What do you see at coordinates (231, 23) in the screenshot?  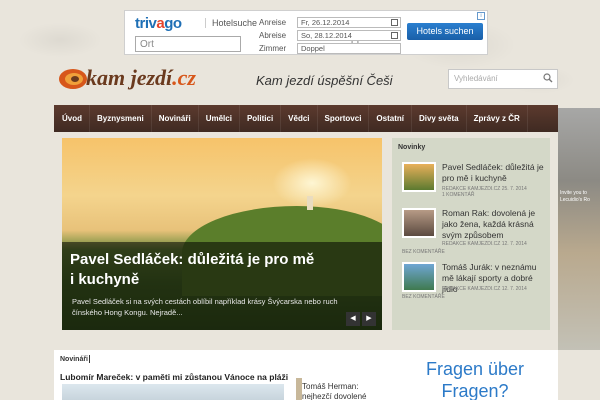 I see `ad-hotelsuche-label: Hotelsuche` at bounding box center [231, 23].